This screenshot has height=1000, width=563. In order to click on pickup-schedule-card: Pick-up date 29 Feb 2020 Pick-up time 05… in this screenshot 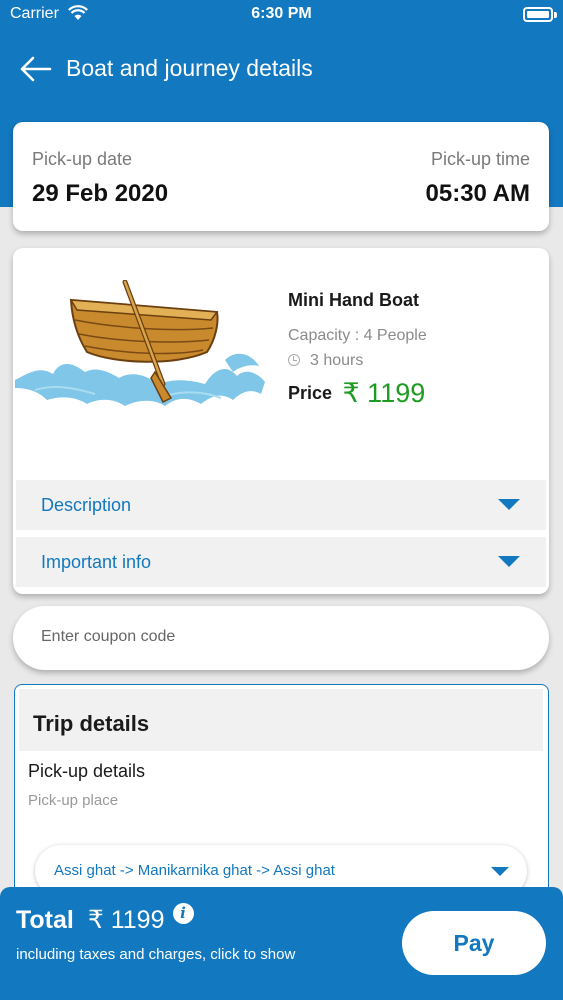, I will do `click(281, 176)`.